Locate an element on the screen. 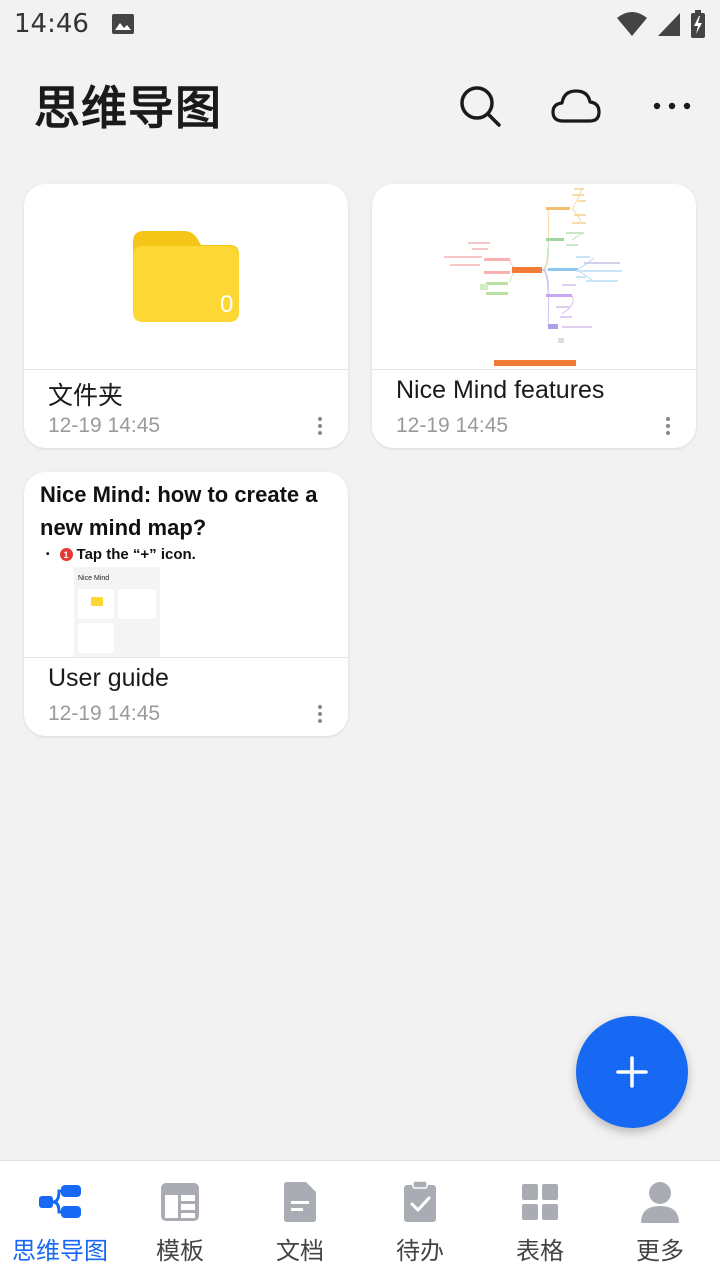  todo-icon is located at coordinates (420, 1201).